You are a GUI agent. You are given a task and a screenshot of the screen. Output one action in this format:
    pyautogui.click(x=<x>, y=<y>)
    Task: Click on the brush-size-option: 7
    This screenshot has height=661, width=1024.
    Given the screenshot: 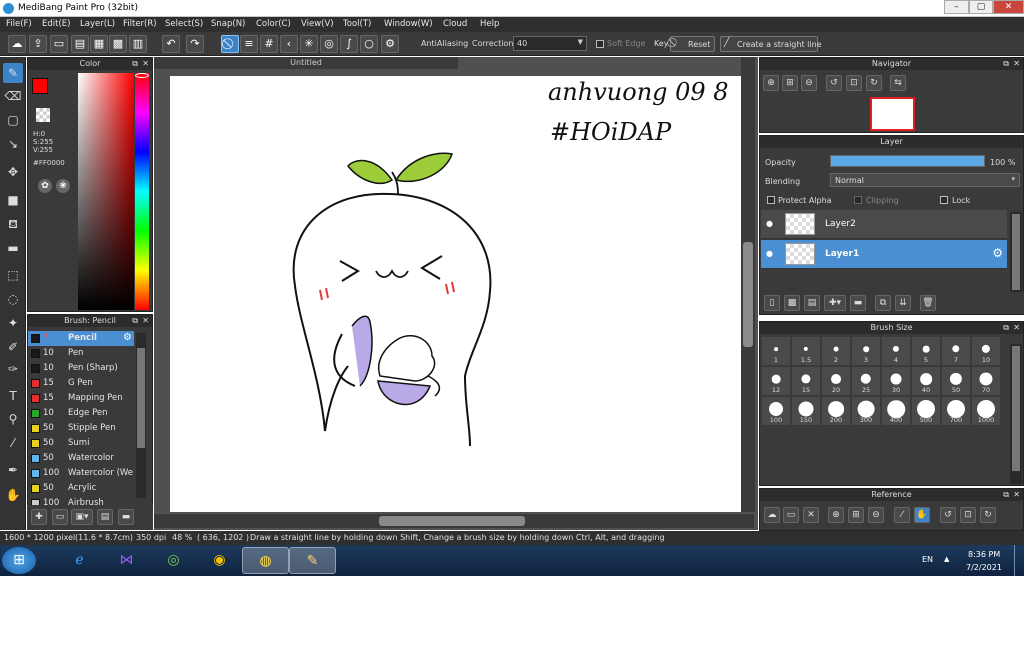 What is the action you would take?
    pyautogui.click(x=956, y=351)
    